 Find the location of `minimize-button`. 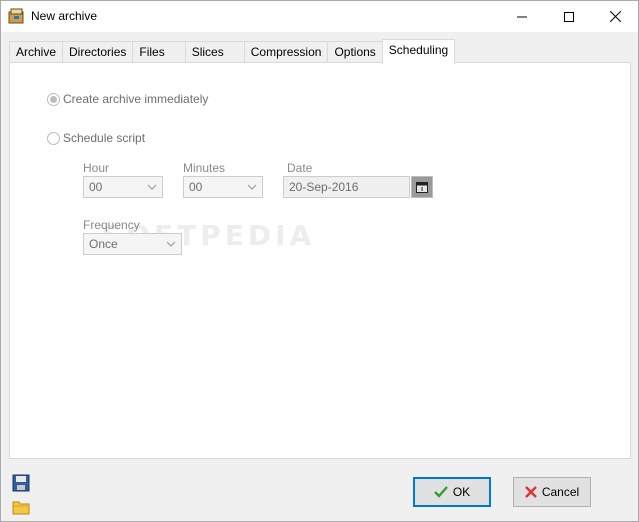

minimize-button is located at coordinates (522, 16).